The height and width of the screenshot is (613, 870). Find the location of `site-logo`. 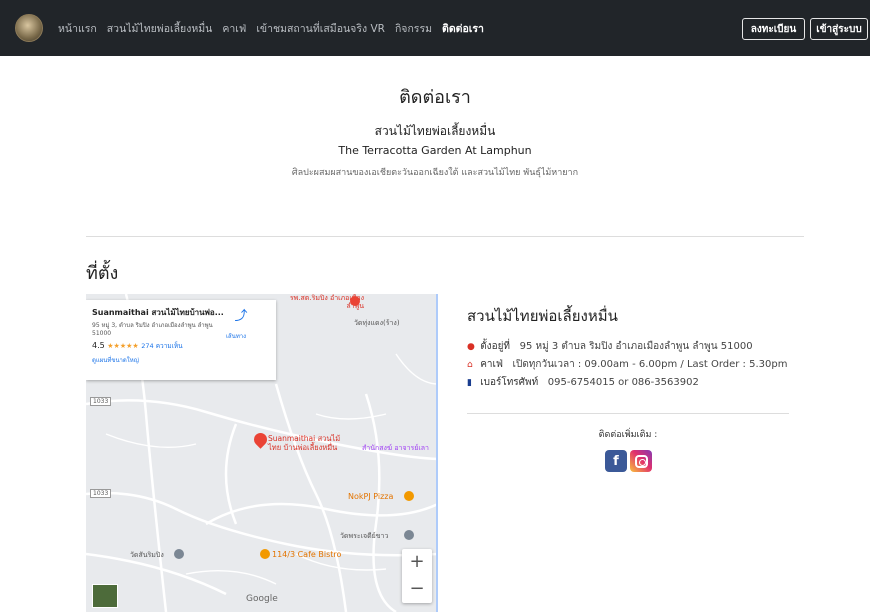

site-logo is located at coordinates (29, 28).